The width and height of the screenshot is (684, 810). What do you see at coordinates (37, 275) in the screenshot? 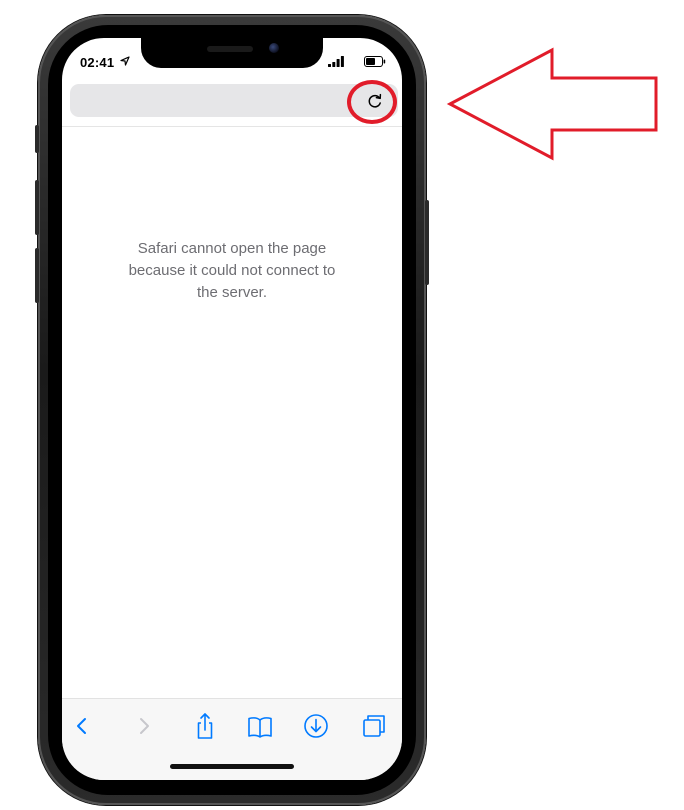
I see `volume-down-button` at bounding box center [37, 275].